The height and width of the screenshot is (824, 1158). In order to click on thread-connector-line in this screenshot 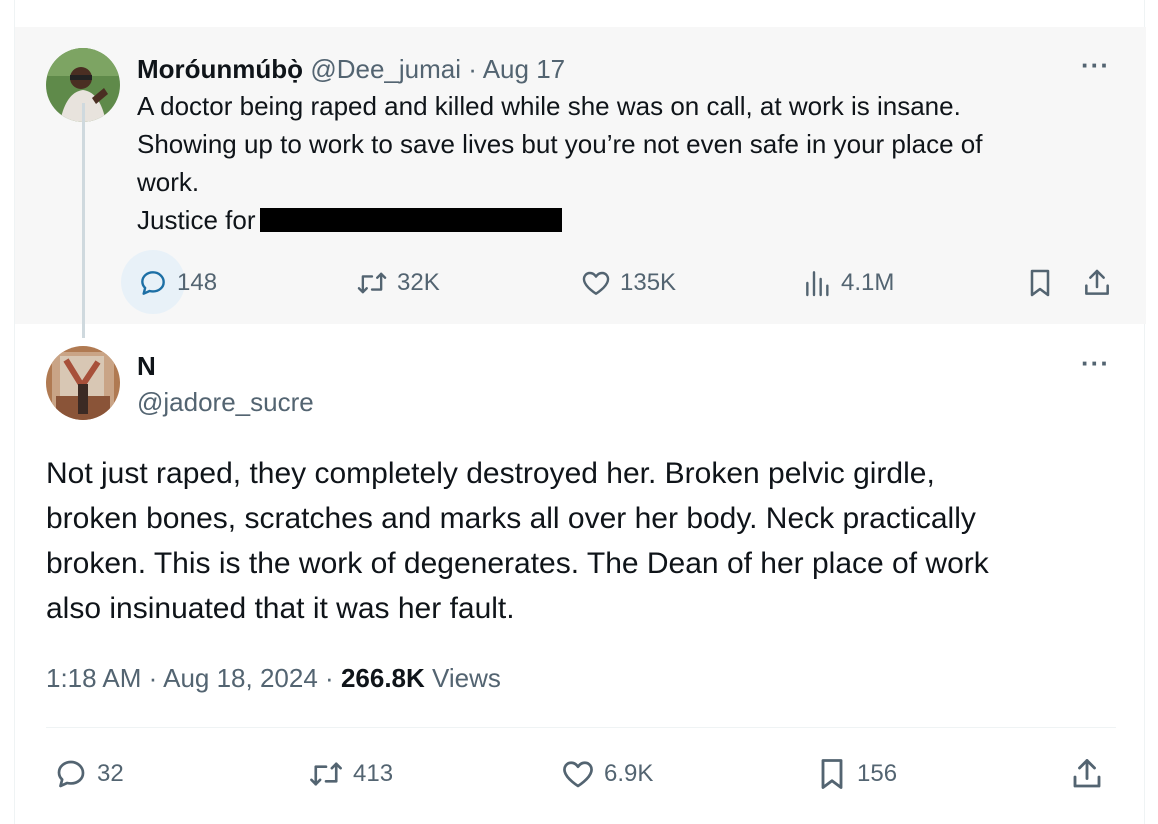, I will do `click(83, 220)`.